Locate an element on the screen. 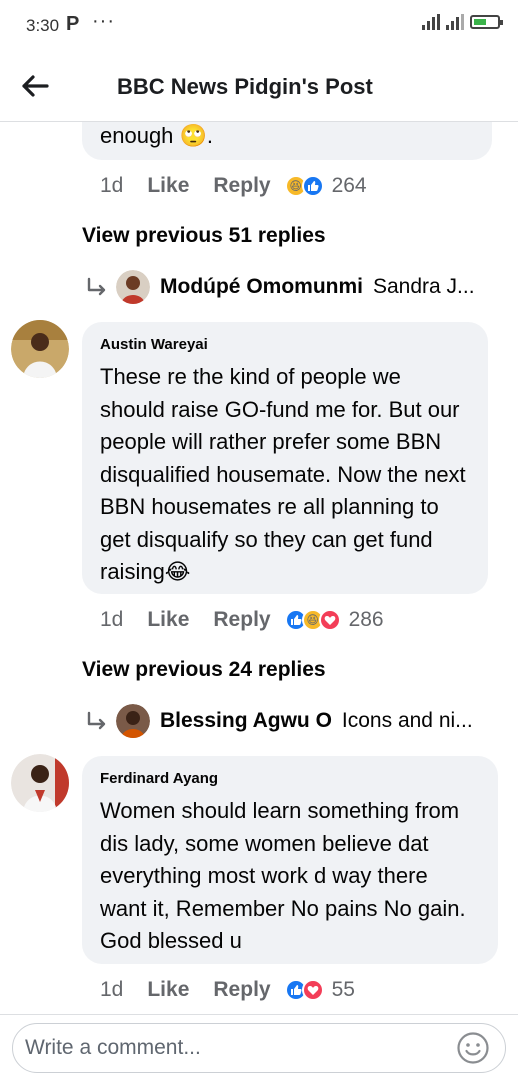 The height and width of the screenshot is (1080, 518). comment-author: Ferdinard Ayang is located at coordinates (290, 778).